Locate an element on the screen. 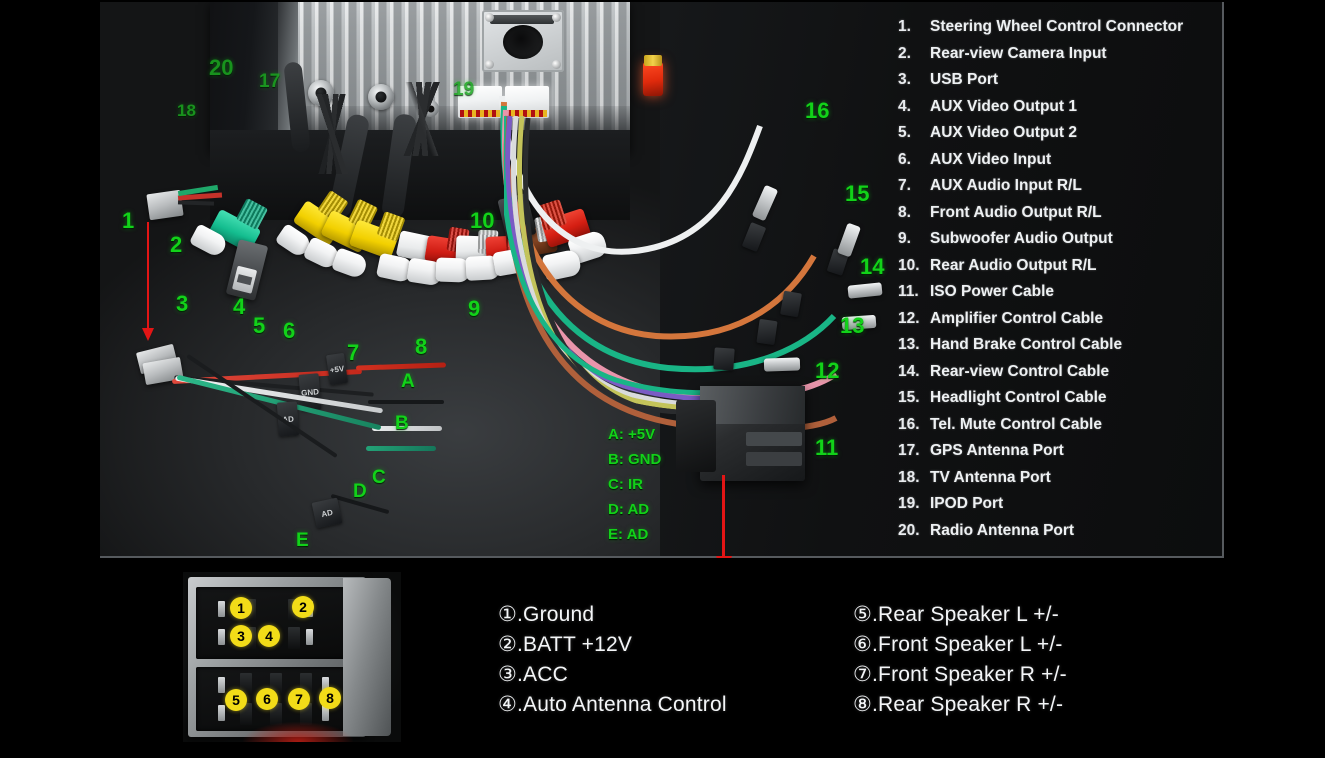  spec-label: Front Audio Output R/L is located at coordinates (1016, 212).